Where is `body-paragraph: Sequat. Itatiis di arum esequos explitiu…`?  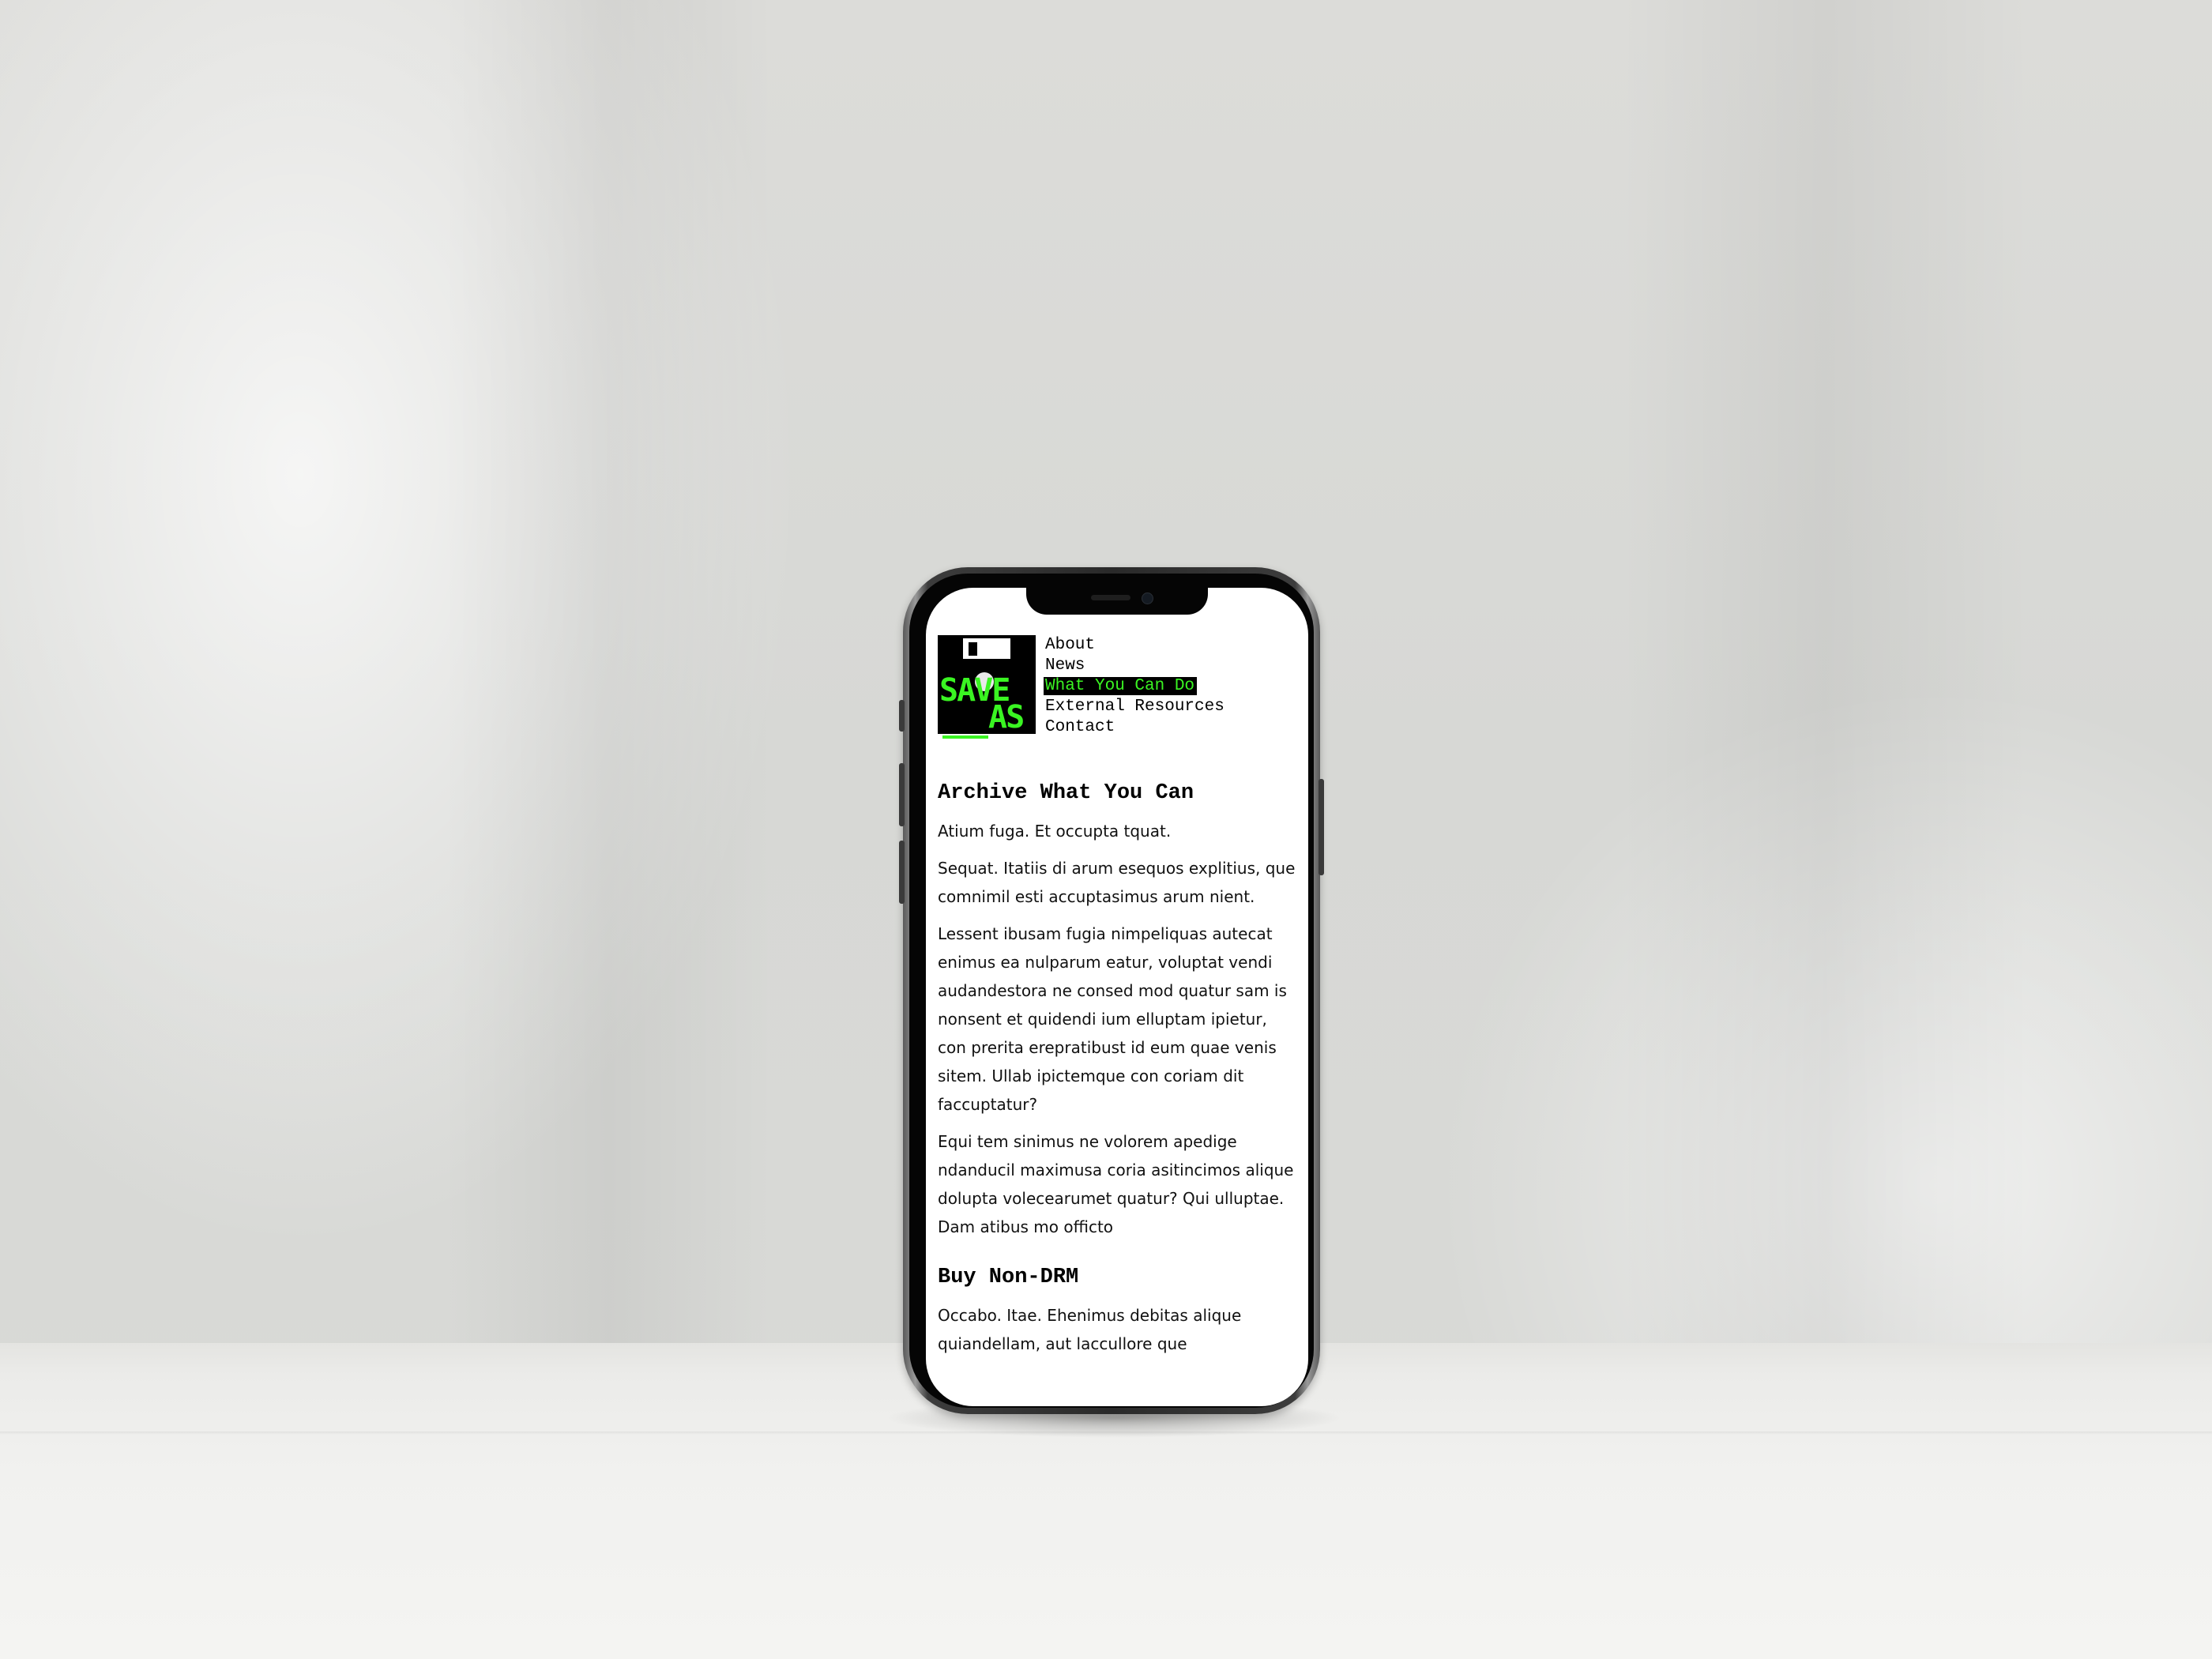 body-paragraph: Sequat. Itatiis di arum esequos explitiu… is located at coordinates (1117, 883).